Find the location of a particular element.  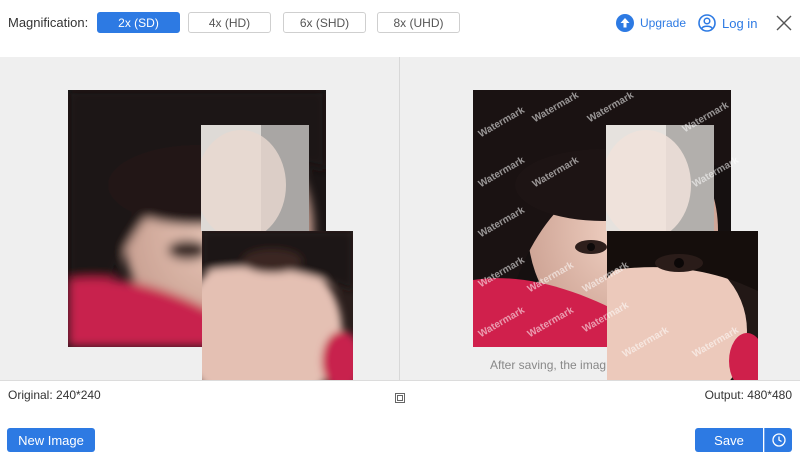

login-button: Log in is located at coordinates (727, 23).